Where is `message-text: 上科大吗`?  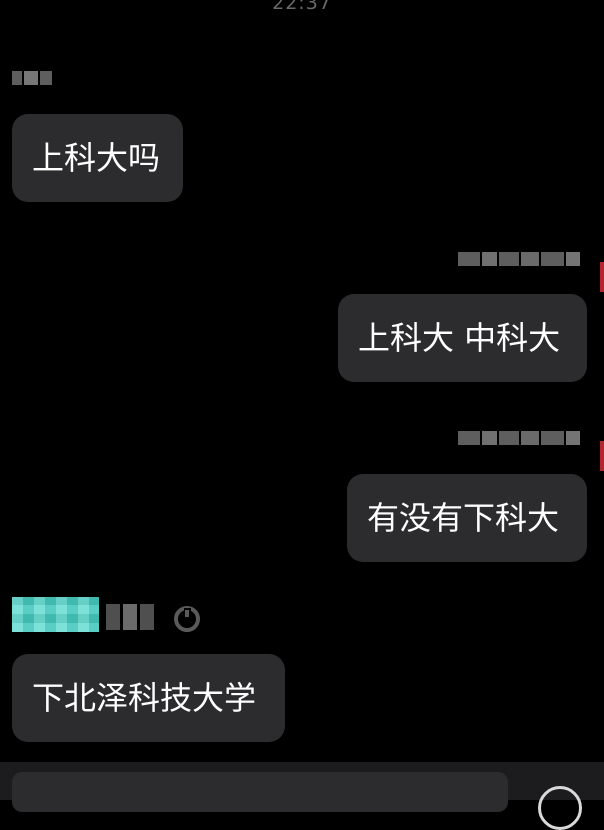
message-text: 上科大吗 is located at coordinates (96, 158).